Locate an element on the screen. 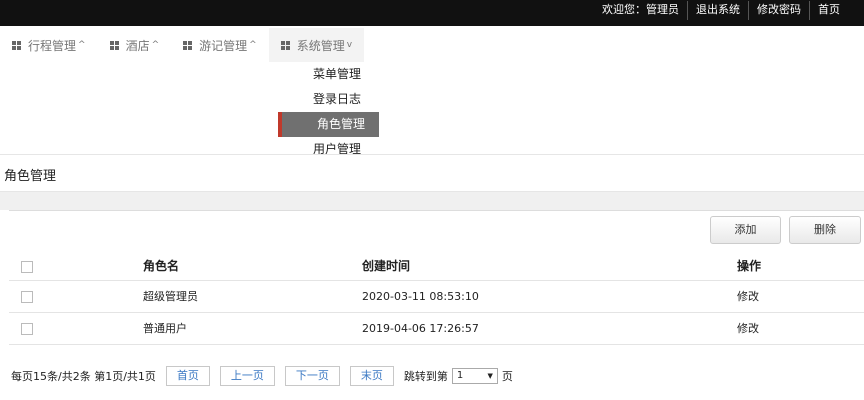 The image size is (864, 400). nav-travelogue-management: 游记管理 ^ is located at coordinates (220, 45).